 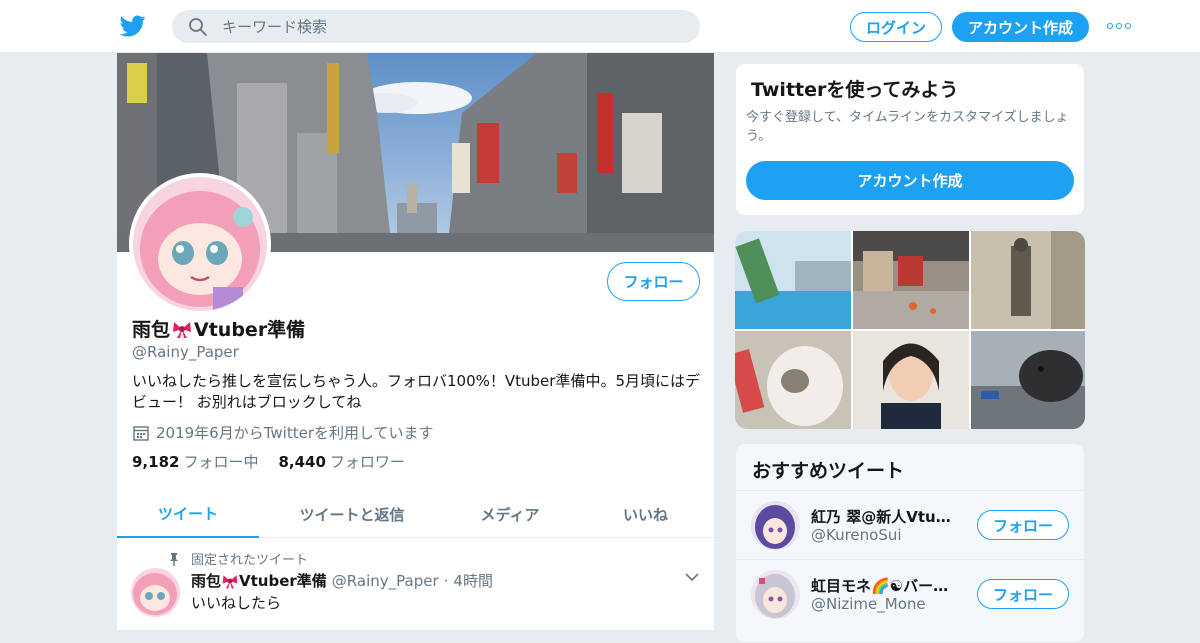 What do you see at coordinates (442, 26) in the screenshot?
I see `search-input` at bounding box center [442, 26].